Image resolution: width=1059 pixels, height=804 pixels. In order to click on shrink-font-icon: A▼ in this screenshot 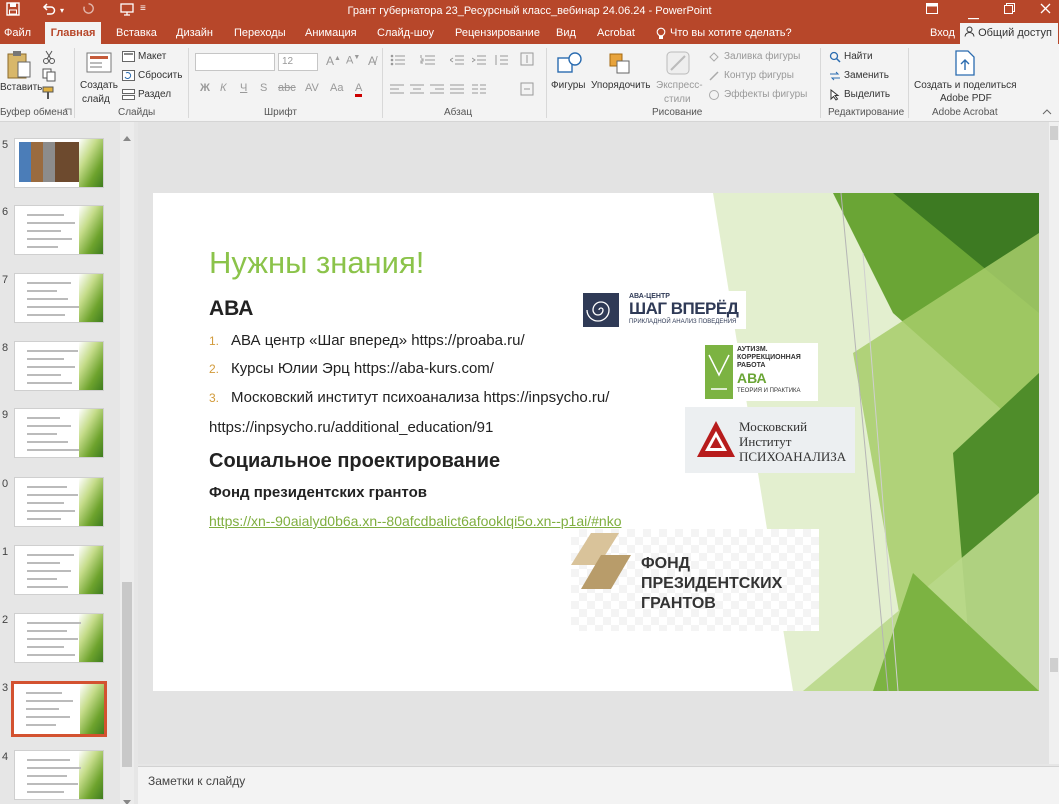, I will do `click(353, 60)`.